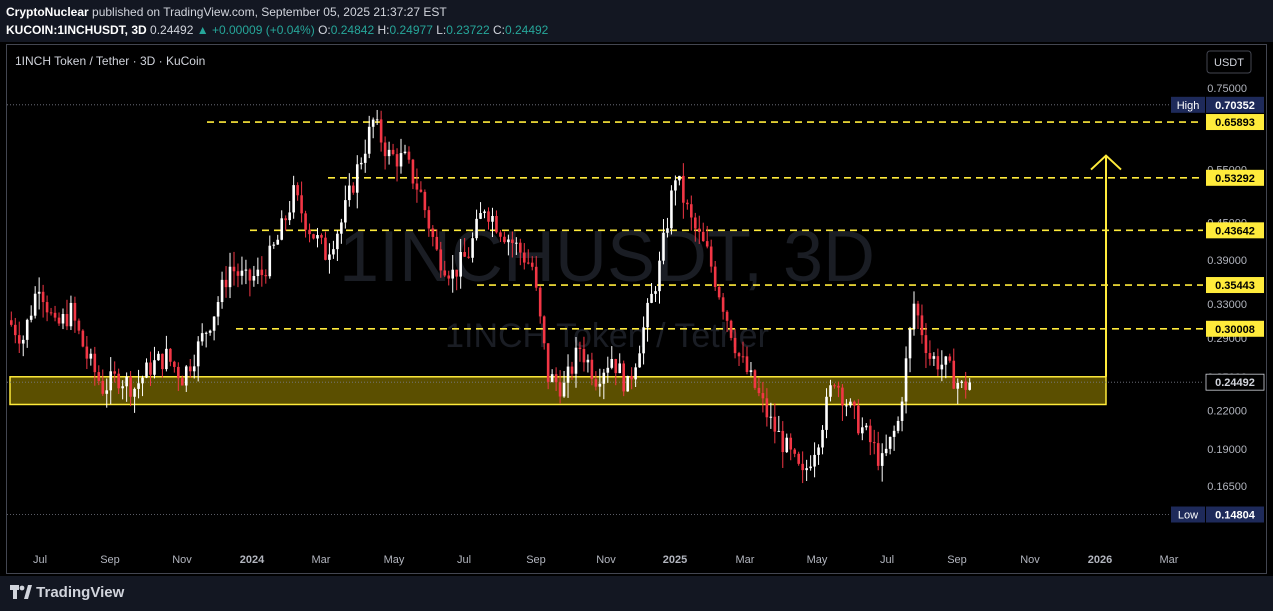 The width and height of the screenshot is (1273, 611). What do you see at coordinates (1227, 305) in the screenshot?
I see `price-tick-label: 0.33000` at bounding box center [1227, 305].